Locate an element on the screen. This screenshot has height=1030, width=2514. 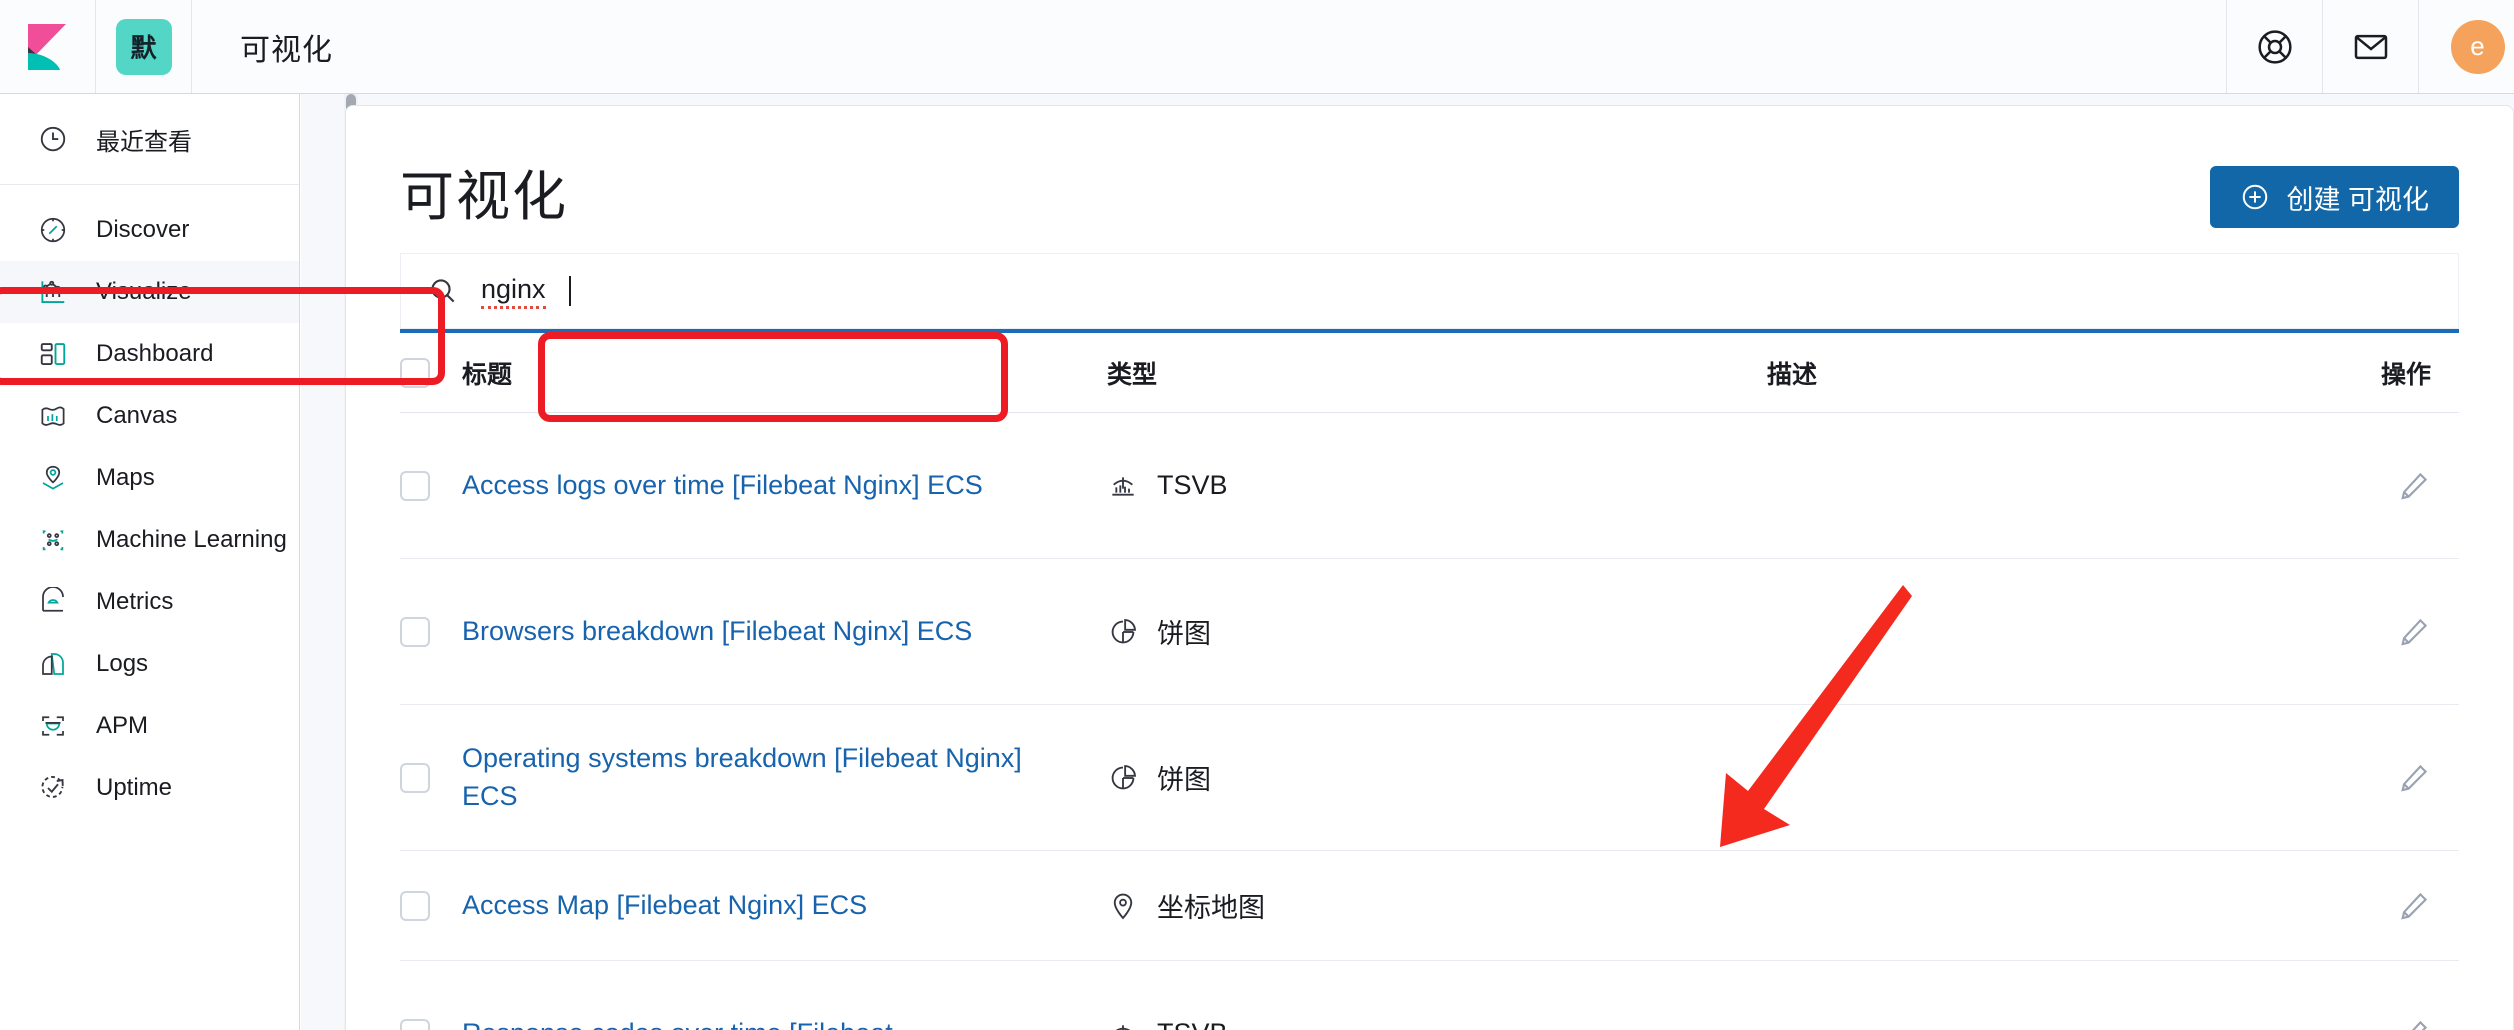
help-button is located at coordinates (2274, 46).